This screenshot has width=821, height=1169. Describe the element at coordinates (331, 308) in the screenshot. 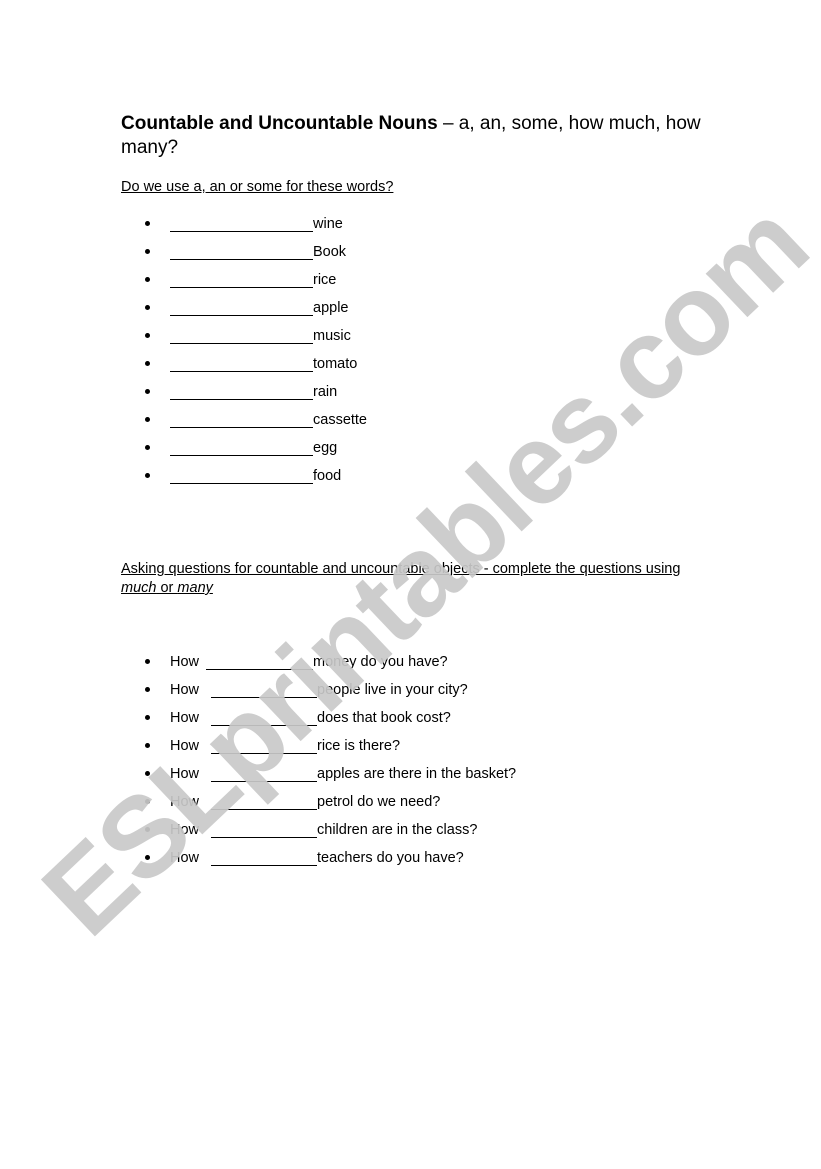

I see `noun-word: apple` at that location.